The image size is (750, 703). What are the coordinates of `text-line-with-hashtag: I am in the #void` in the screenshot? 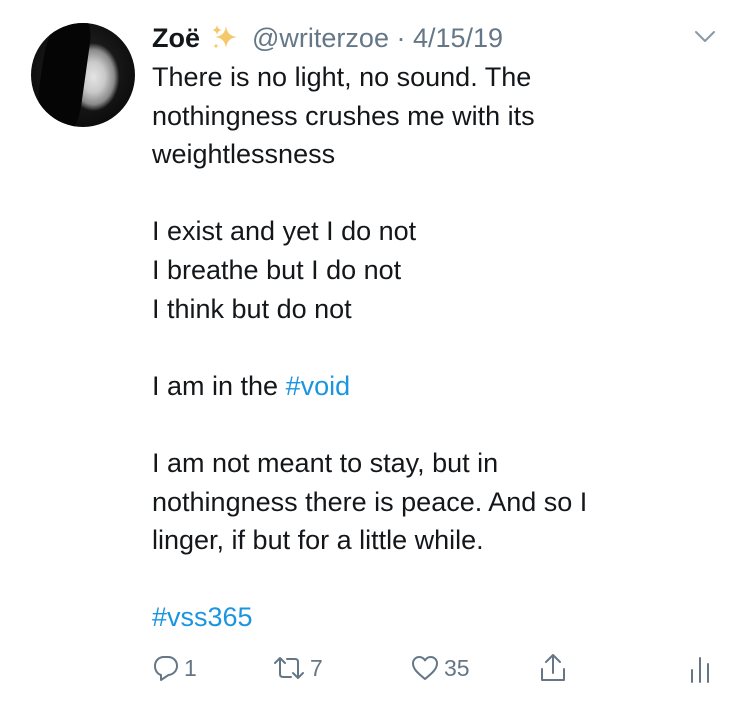 It's located at (412, 386).